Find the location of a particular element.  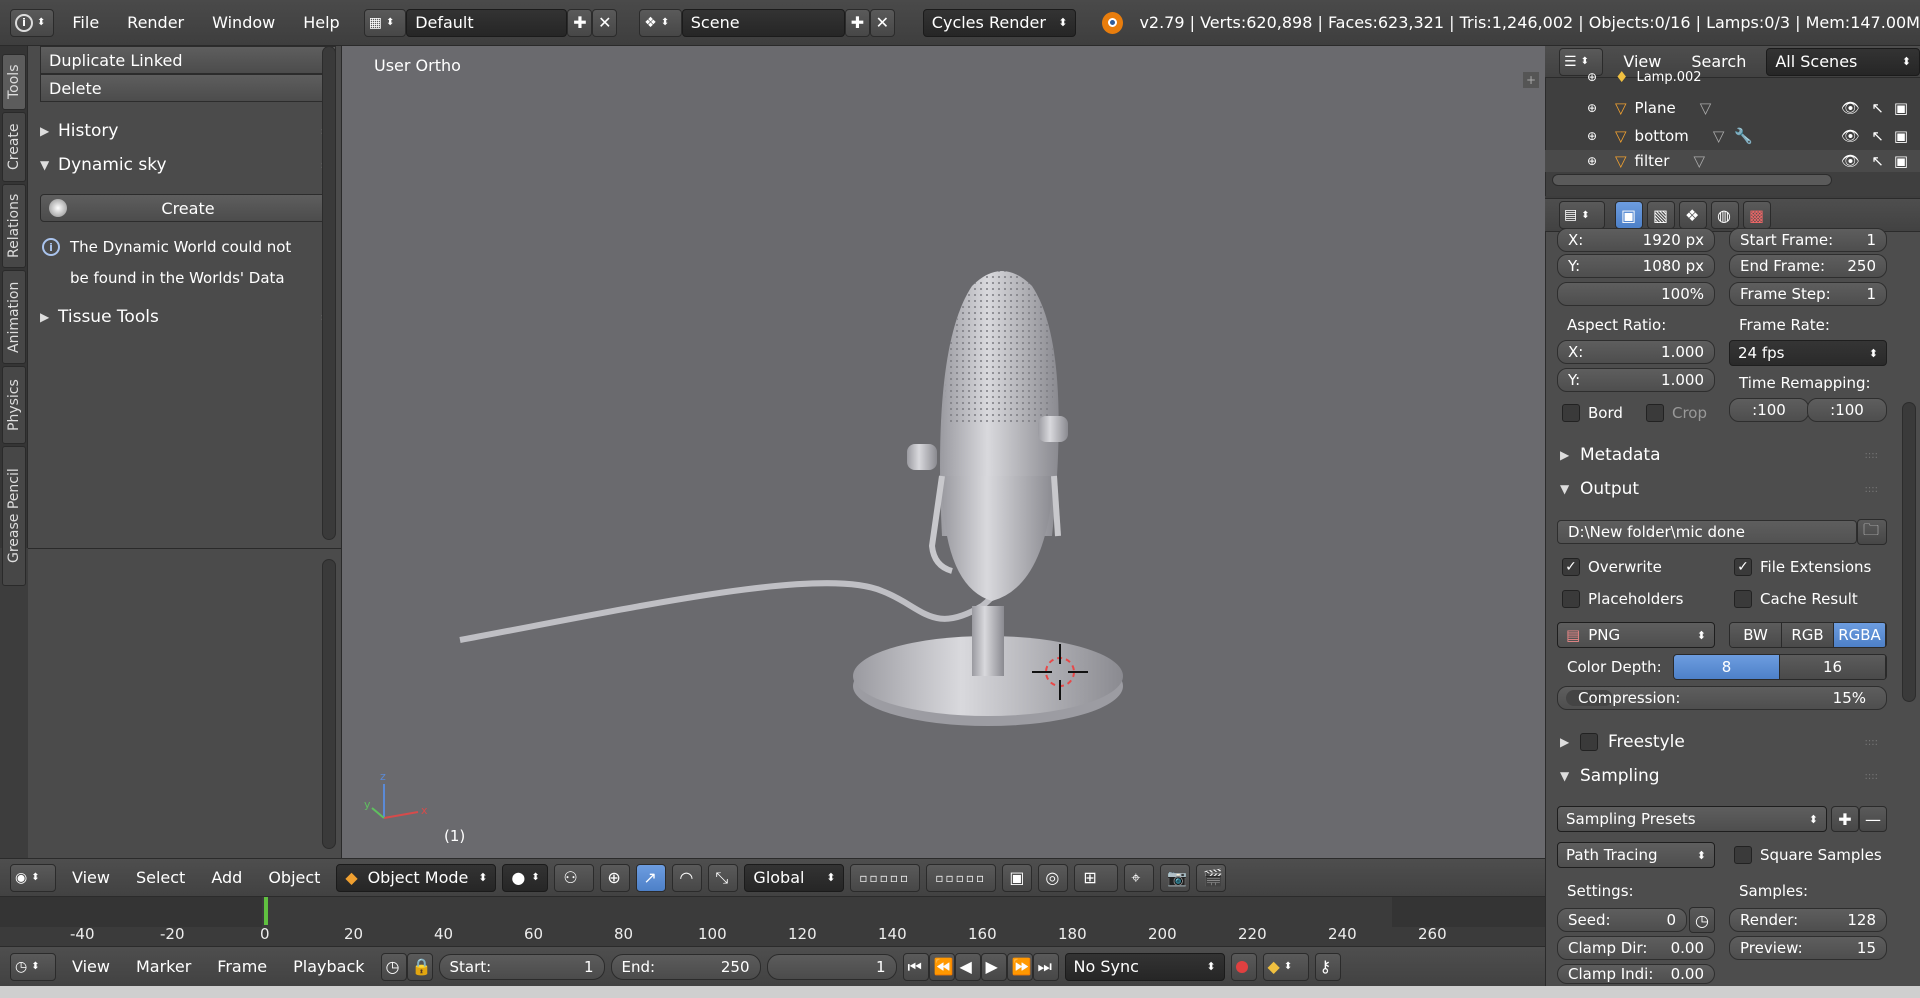

menu-frame: Frame is located at coordinates (242, 966).